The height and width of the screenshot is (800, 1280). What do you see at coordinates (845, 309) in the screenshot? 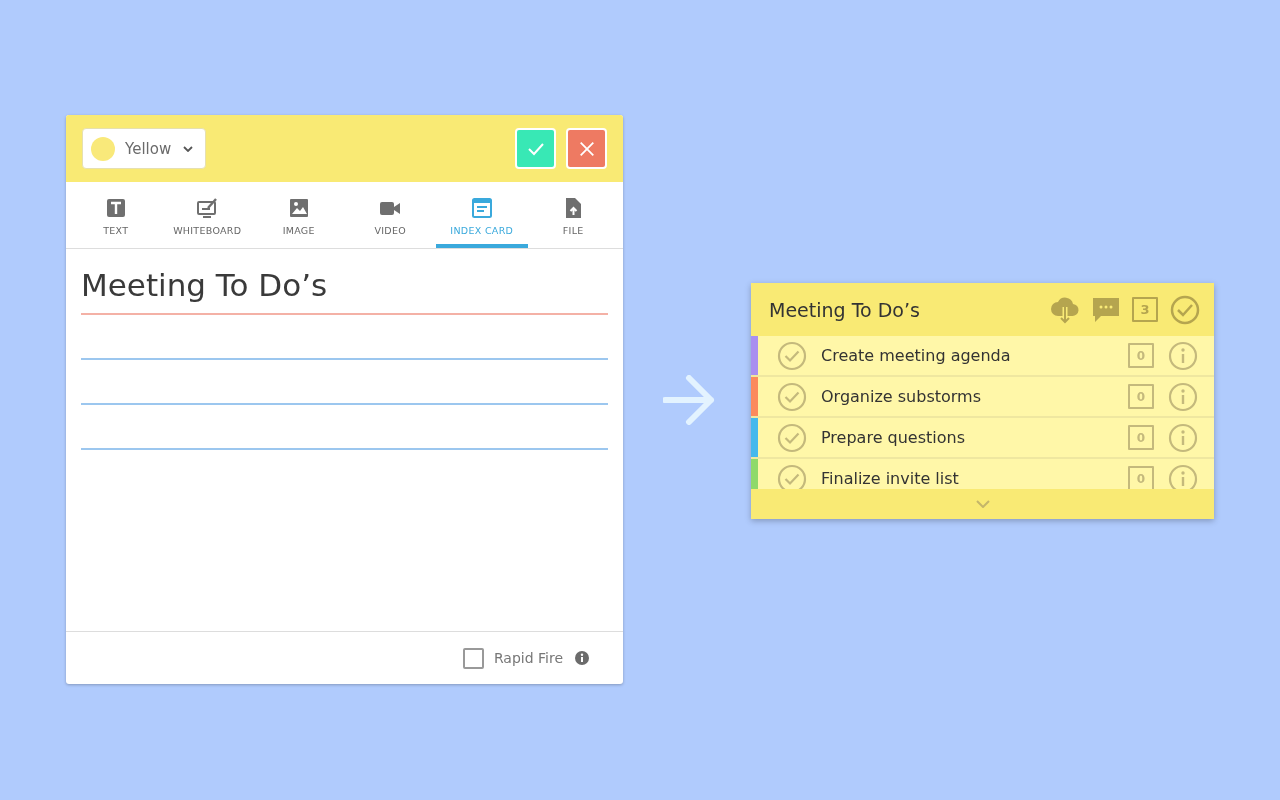
I see `card-title: Meeting To Do’s` at bounding box center [845, 309].